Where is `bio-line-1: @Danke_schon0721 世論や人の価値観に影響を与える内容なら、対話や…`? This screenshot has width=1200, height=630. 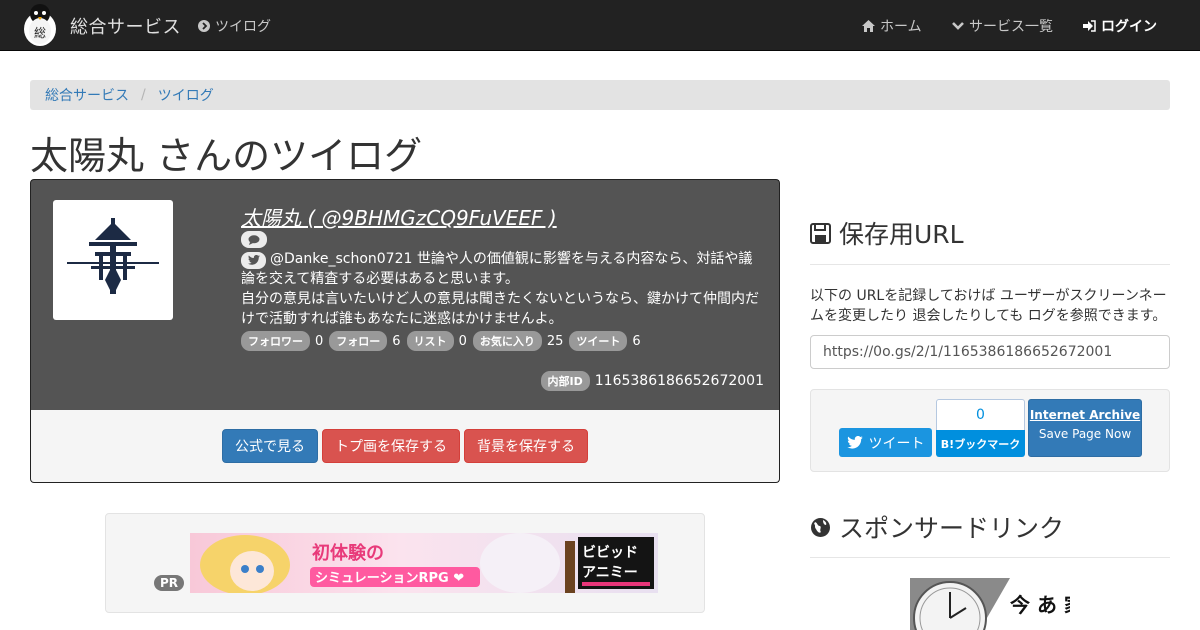
bio-line-1: @Danke_schon0721 世論や人の価値観に影響を与える内容なら、対話や… is located at coordinates (497, 269).